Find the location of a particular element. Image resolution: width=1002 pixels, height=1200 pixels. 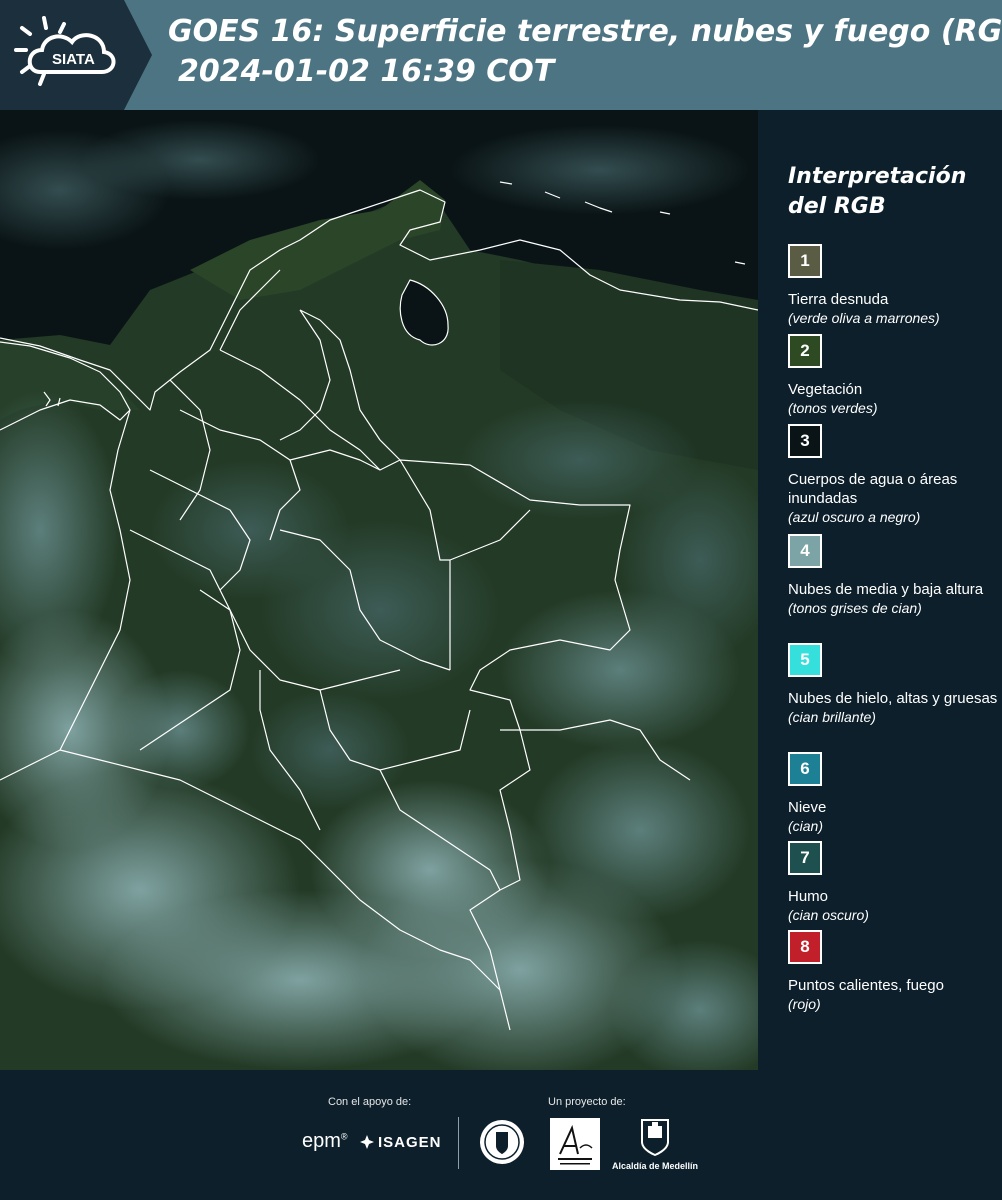

legend-item-6: 6 Nieve (cian) is located at coordinates (893, 794).